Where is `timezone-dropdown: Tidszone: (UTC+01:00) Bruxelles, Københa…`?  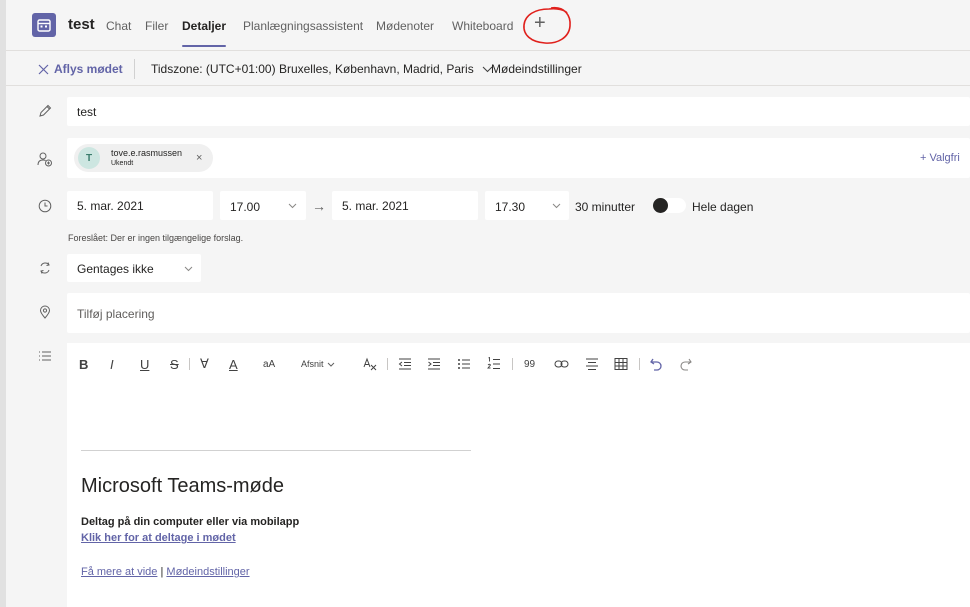 timezone-dropdown: Tidszone: (UTC+01:00) Bruxelles, Københa… is located at coordinates (322, 69).